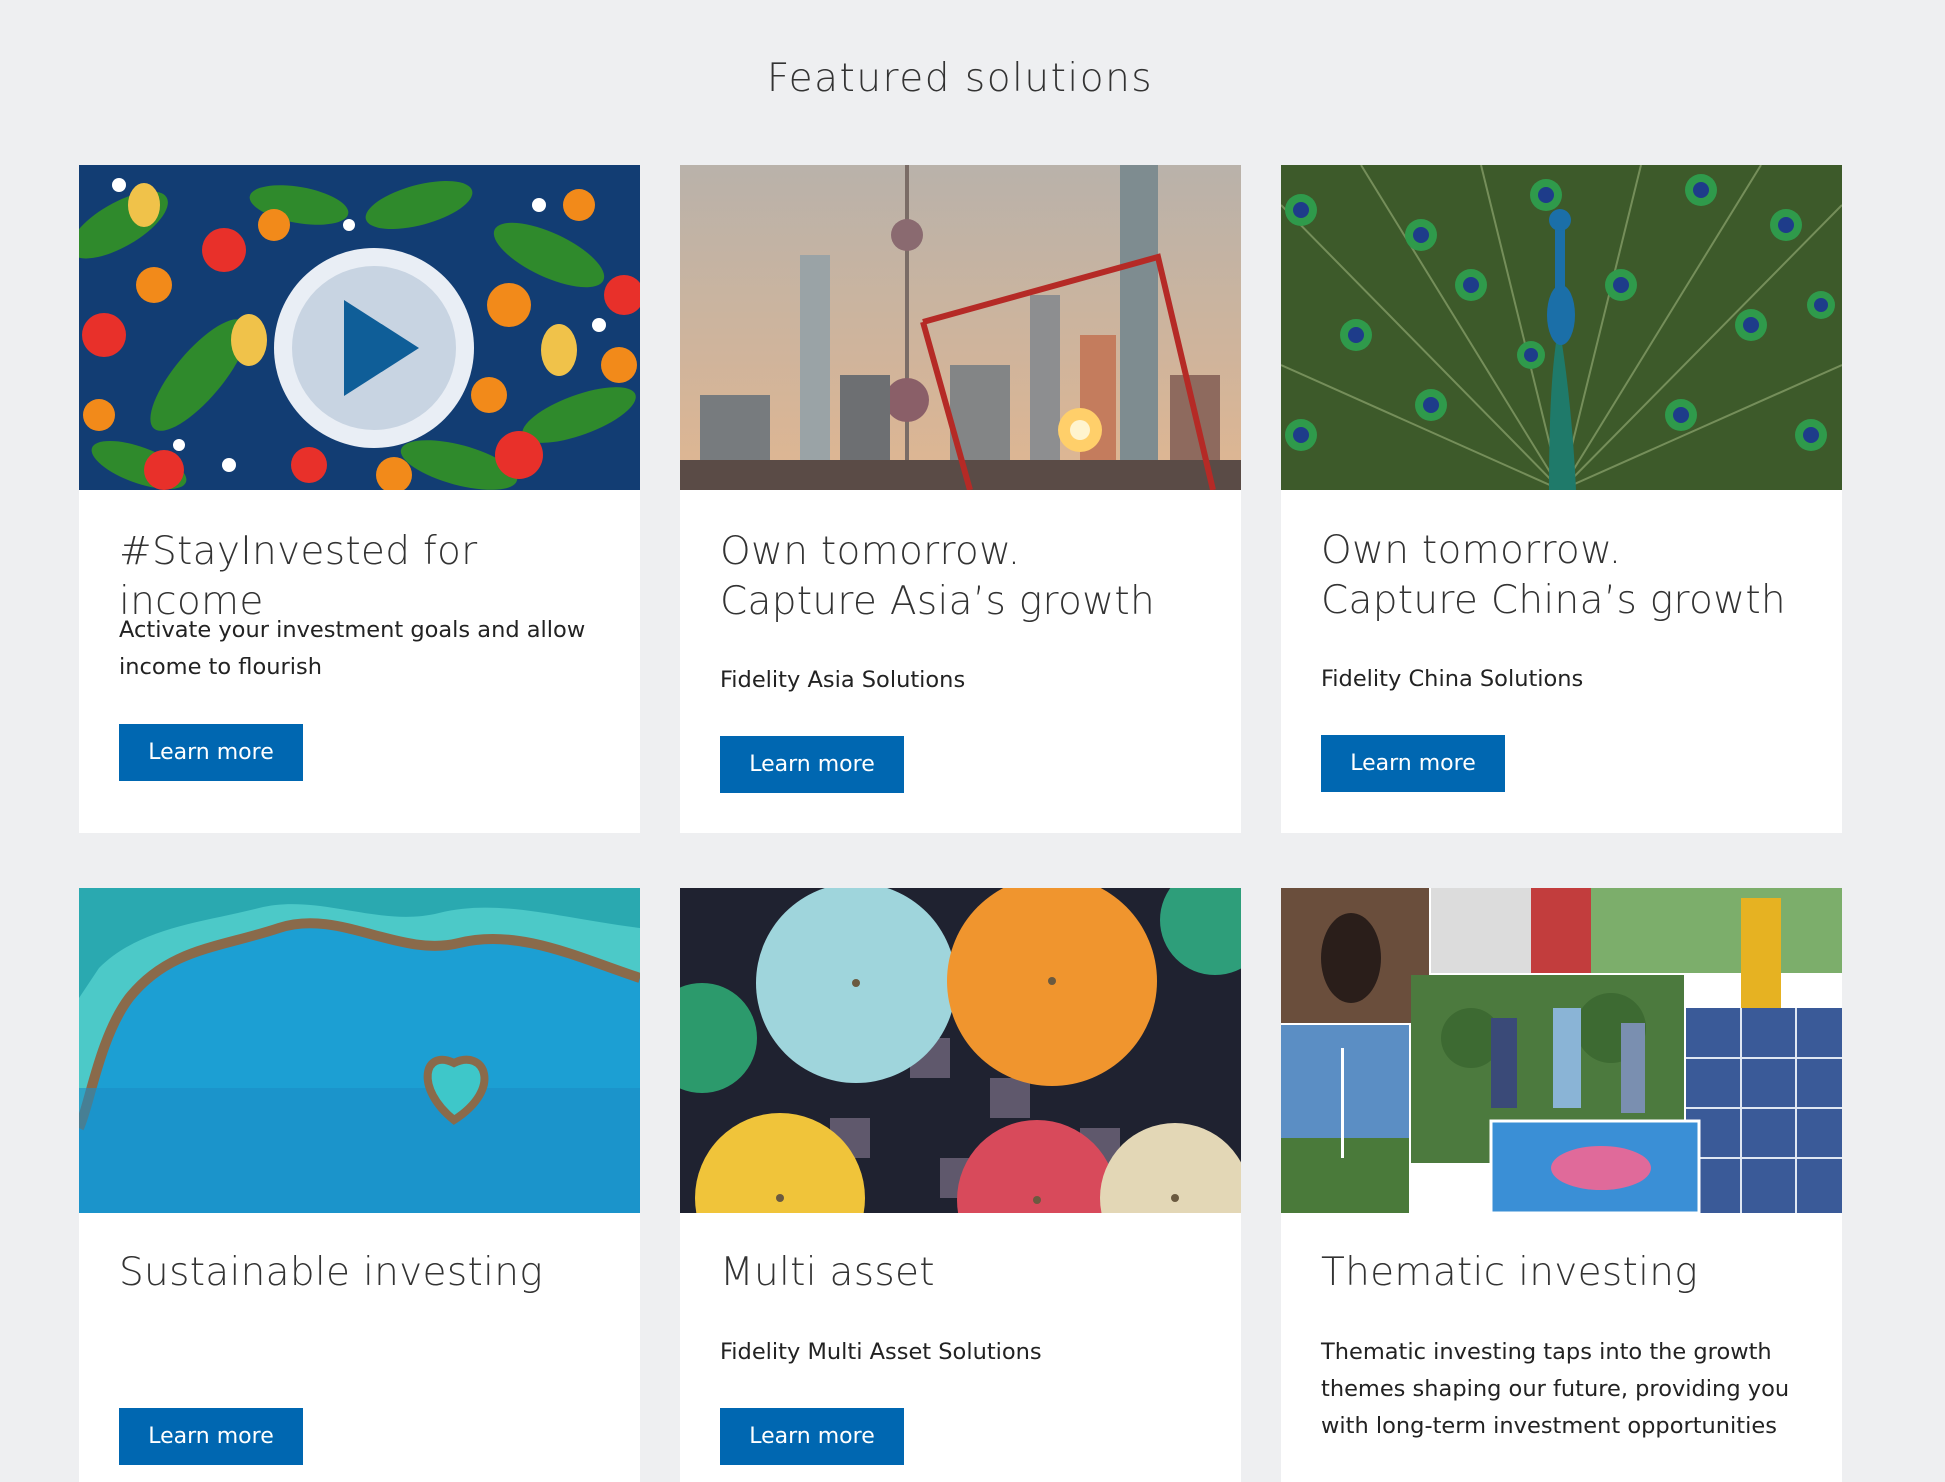 The image size is (1945, 1482). Describe the element at coordinates (843, 680) in the screenshot. I see `card-description: Fidelity Asia Solutions` at that location.